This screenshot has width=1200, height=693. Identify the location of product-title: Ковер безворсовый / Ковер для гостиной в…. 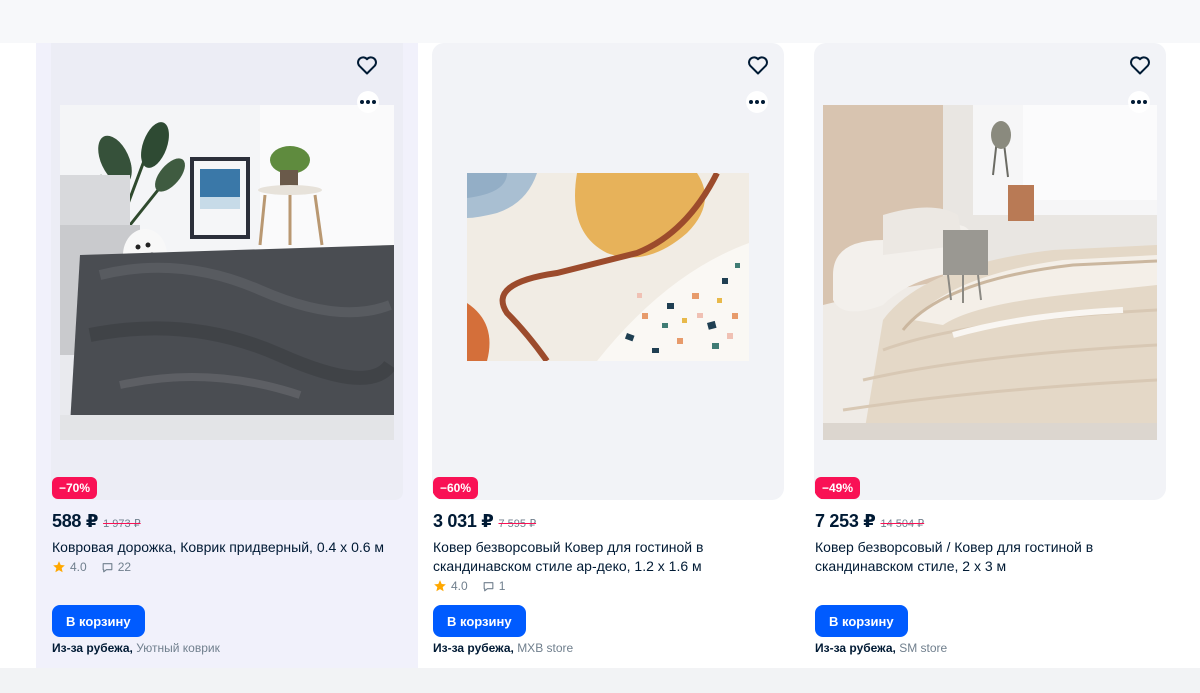
(985, 557).